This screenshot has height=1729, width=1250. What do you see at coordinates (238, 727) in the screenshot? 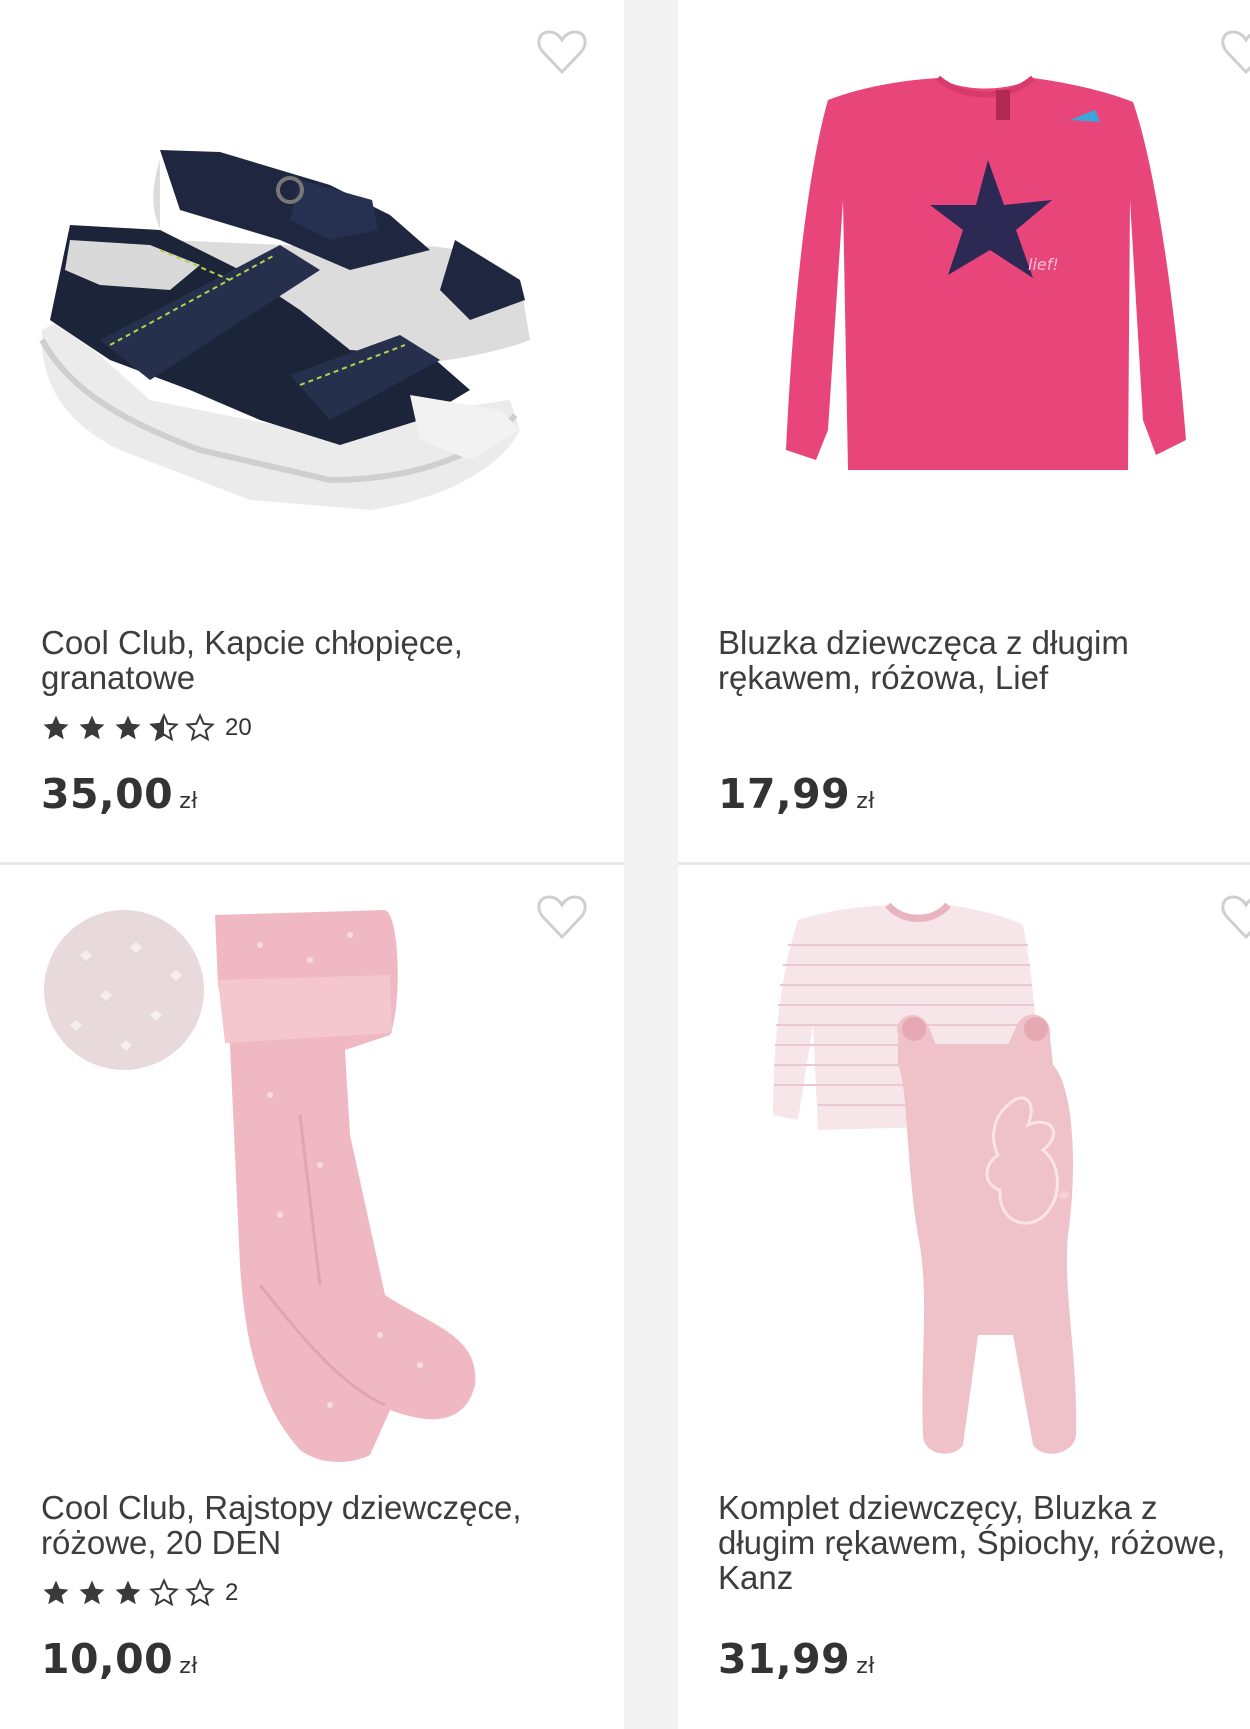
I see `rating-count: 20` at bounding box center [238, 727].